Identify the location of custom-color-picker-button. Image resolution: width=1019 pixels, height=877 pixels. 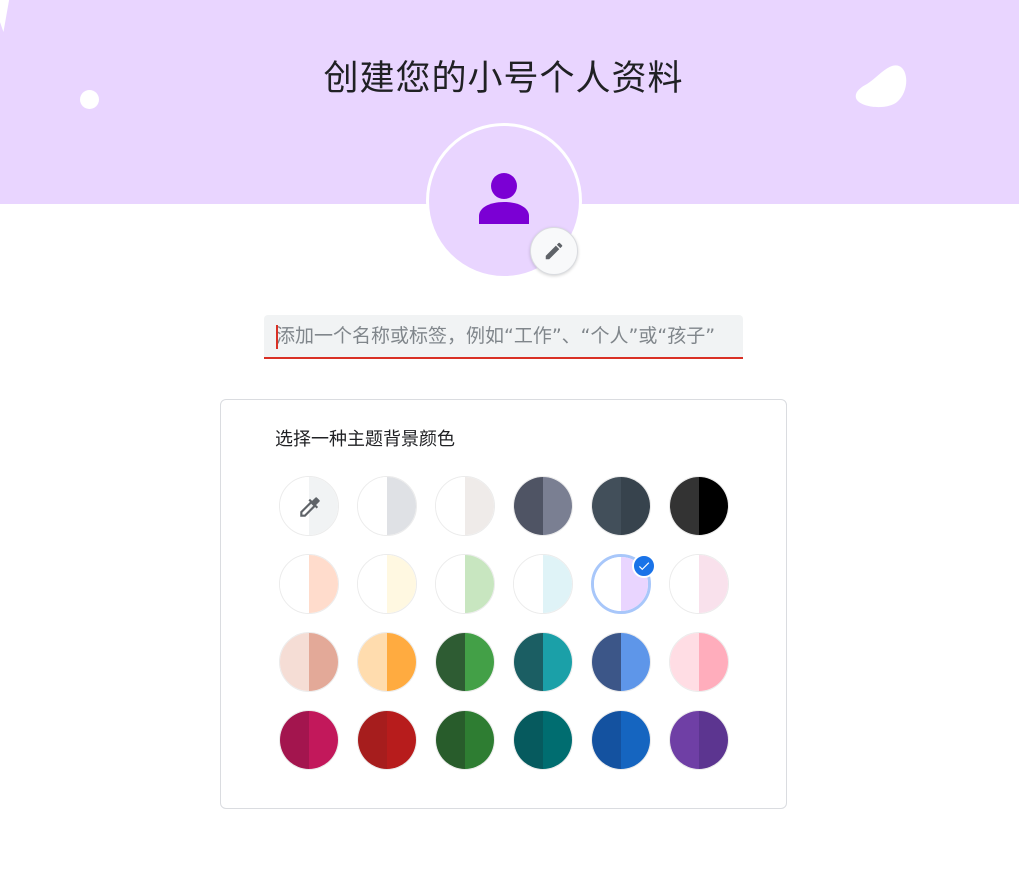
(309, 506).